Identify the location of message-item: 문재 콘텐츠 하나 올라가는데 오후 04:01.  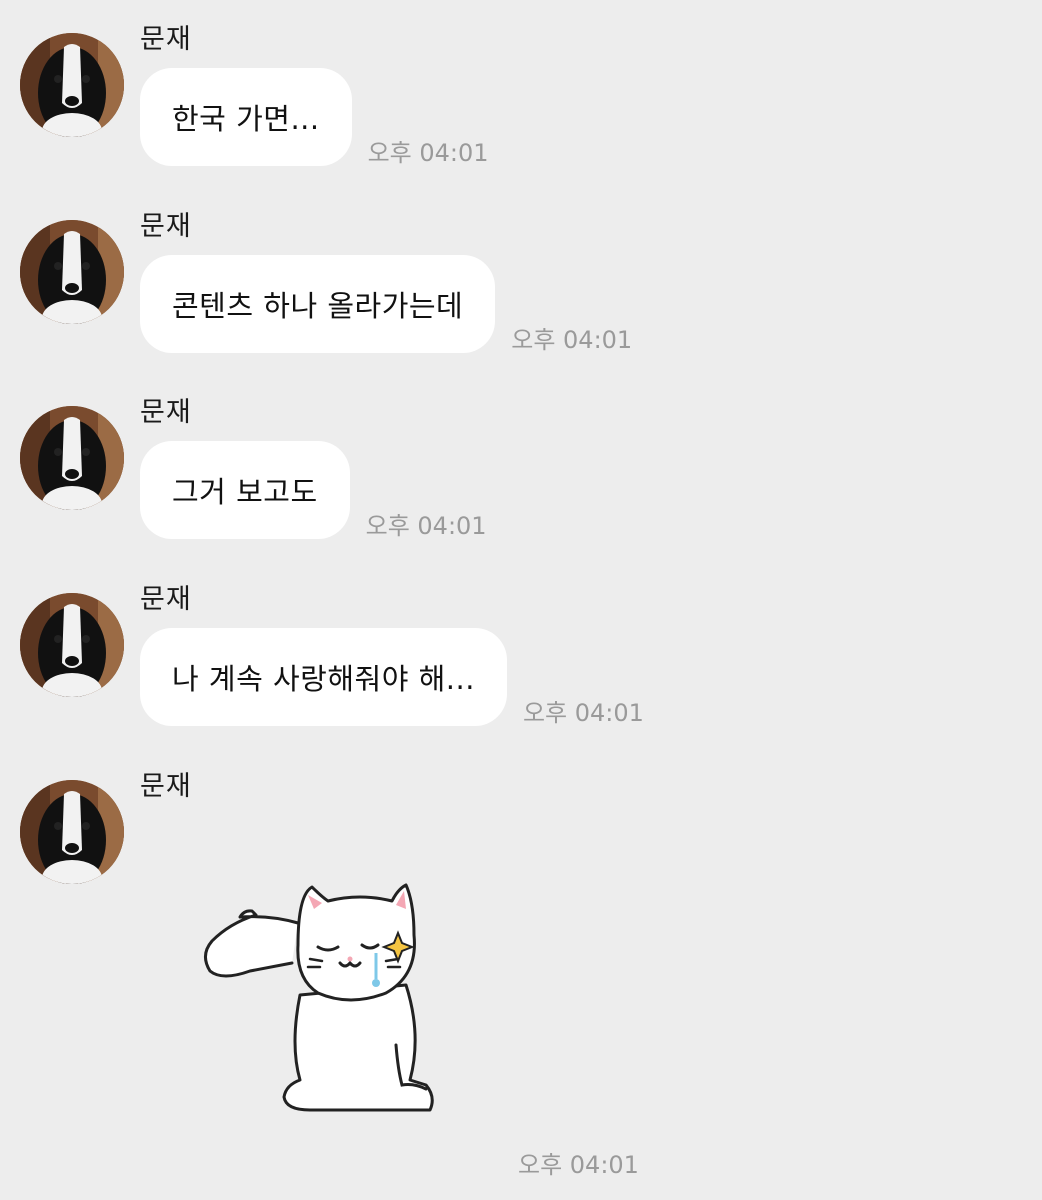
(521, 292).